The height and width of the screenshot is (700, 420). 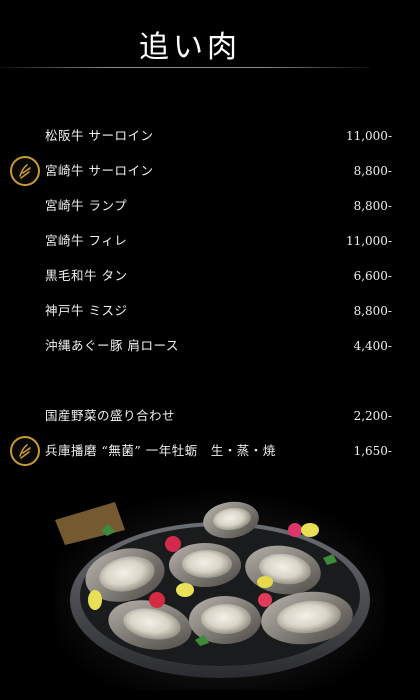 I want to click on menu-item-agu-pork: 沖縄あぐー豚 肩ロース 4,400-, so click(x=210, y=346).